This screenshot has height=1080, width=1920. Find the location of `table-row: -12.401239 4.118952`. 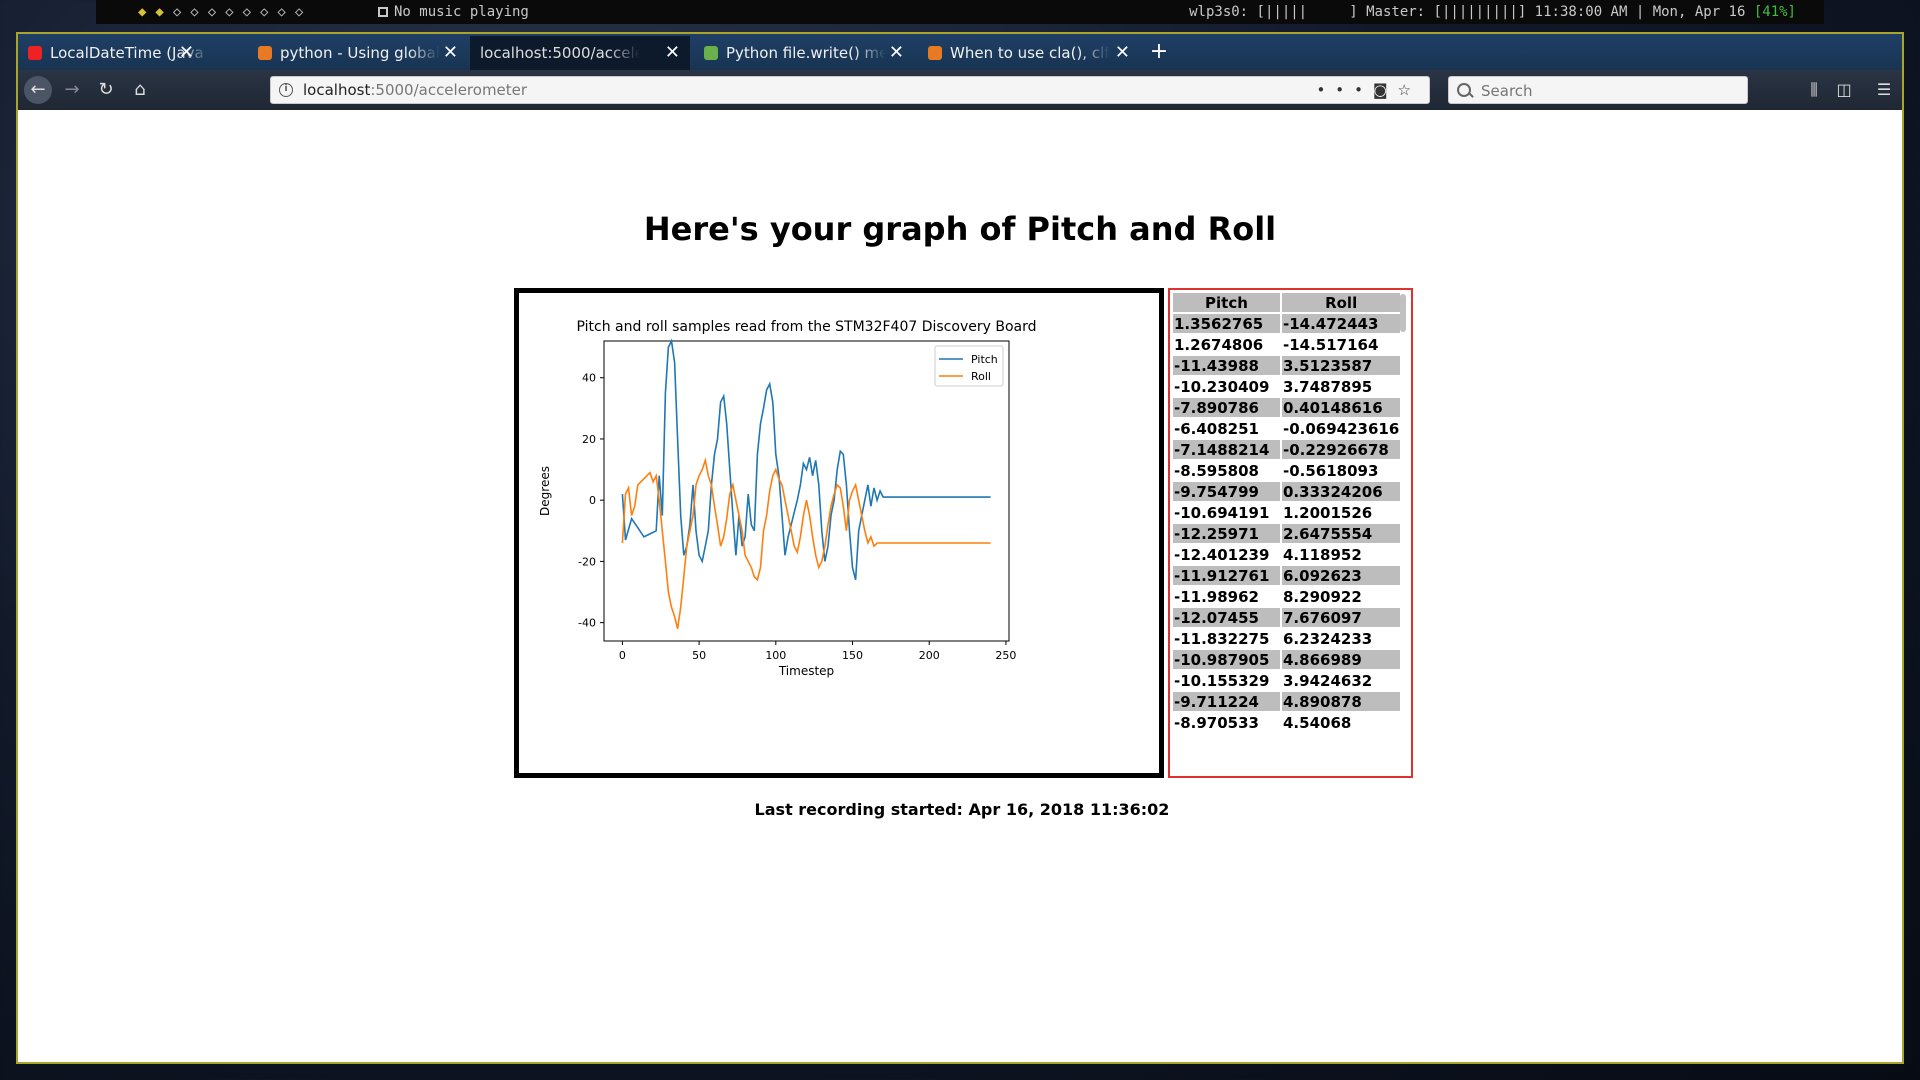

table-row: -12.401239 4.118952 is located at coordinates (1286, 554).